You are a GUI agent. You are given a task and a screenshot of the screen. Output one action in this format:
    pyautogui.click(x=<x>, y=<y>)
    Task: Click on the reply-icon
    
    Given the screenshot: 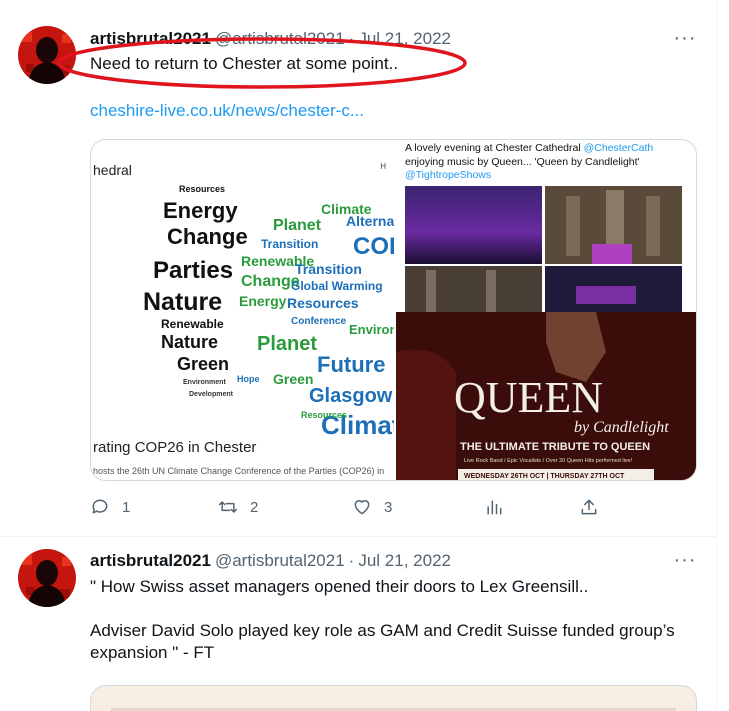 What is the action you would take?
    pyautogui.click(x=100, y=506)
    